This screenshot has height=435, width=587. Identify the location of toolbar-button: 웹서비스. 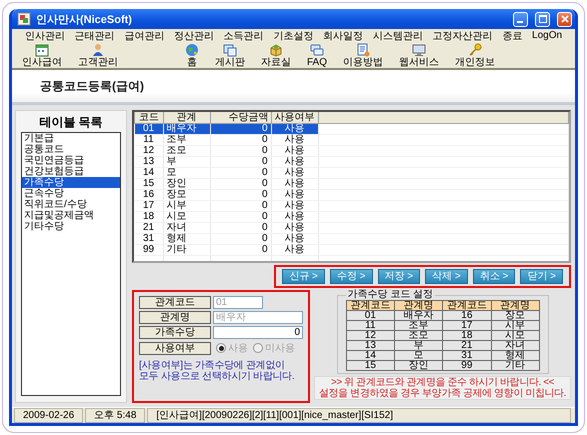
(419, 55).